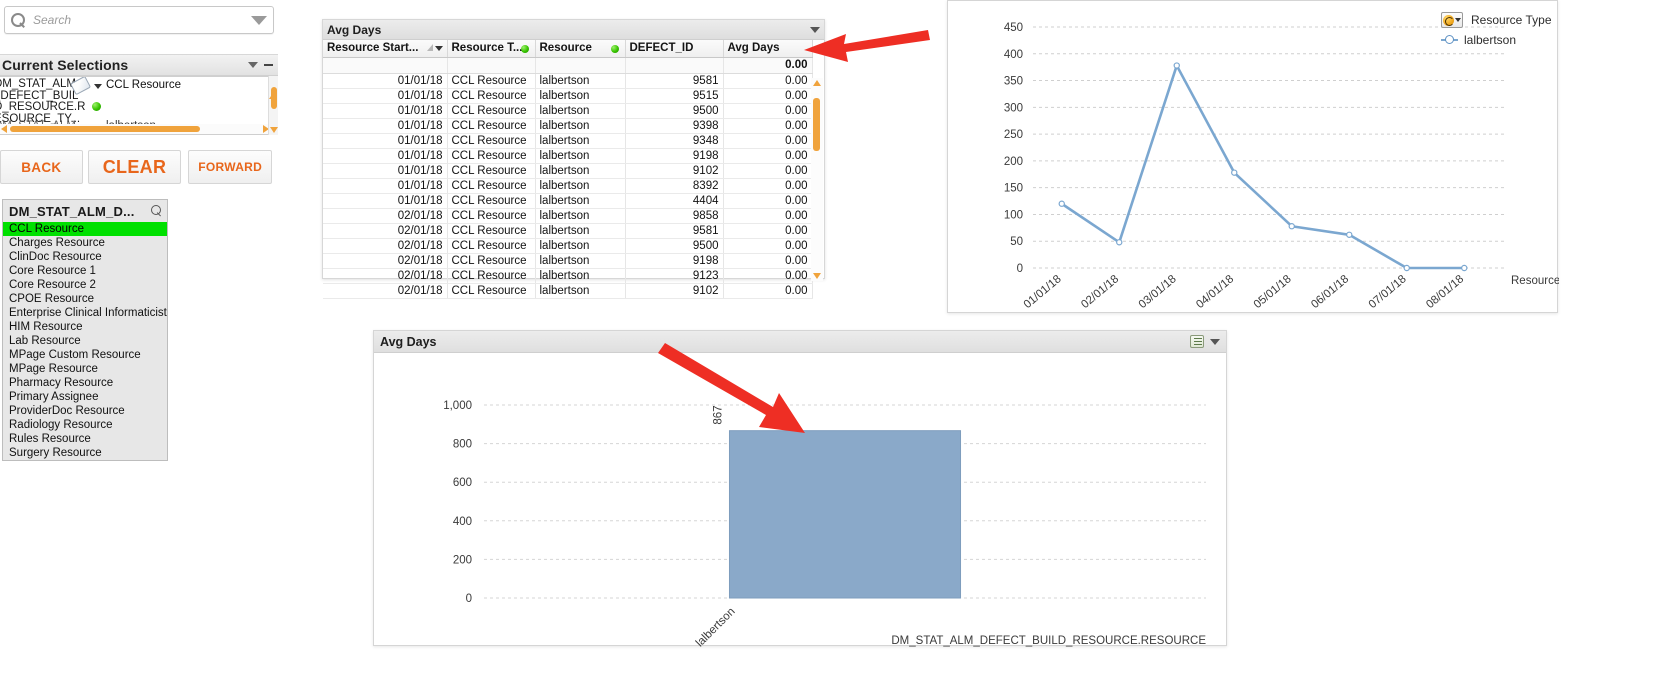 This screenshot has height=686, width=1678. I want to click on table-row: 02/01/18 CCL Resource lalbertson 9123 0.00, so click(568, 276).